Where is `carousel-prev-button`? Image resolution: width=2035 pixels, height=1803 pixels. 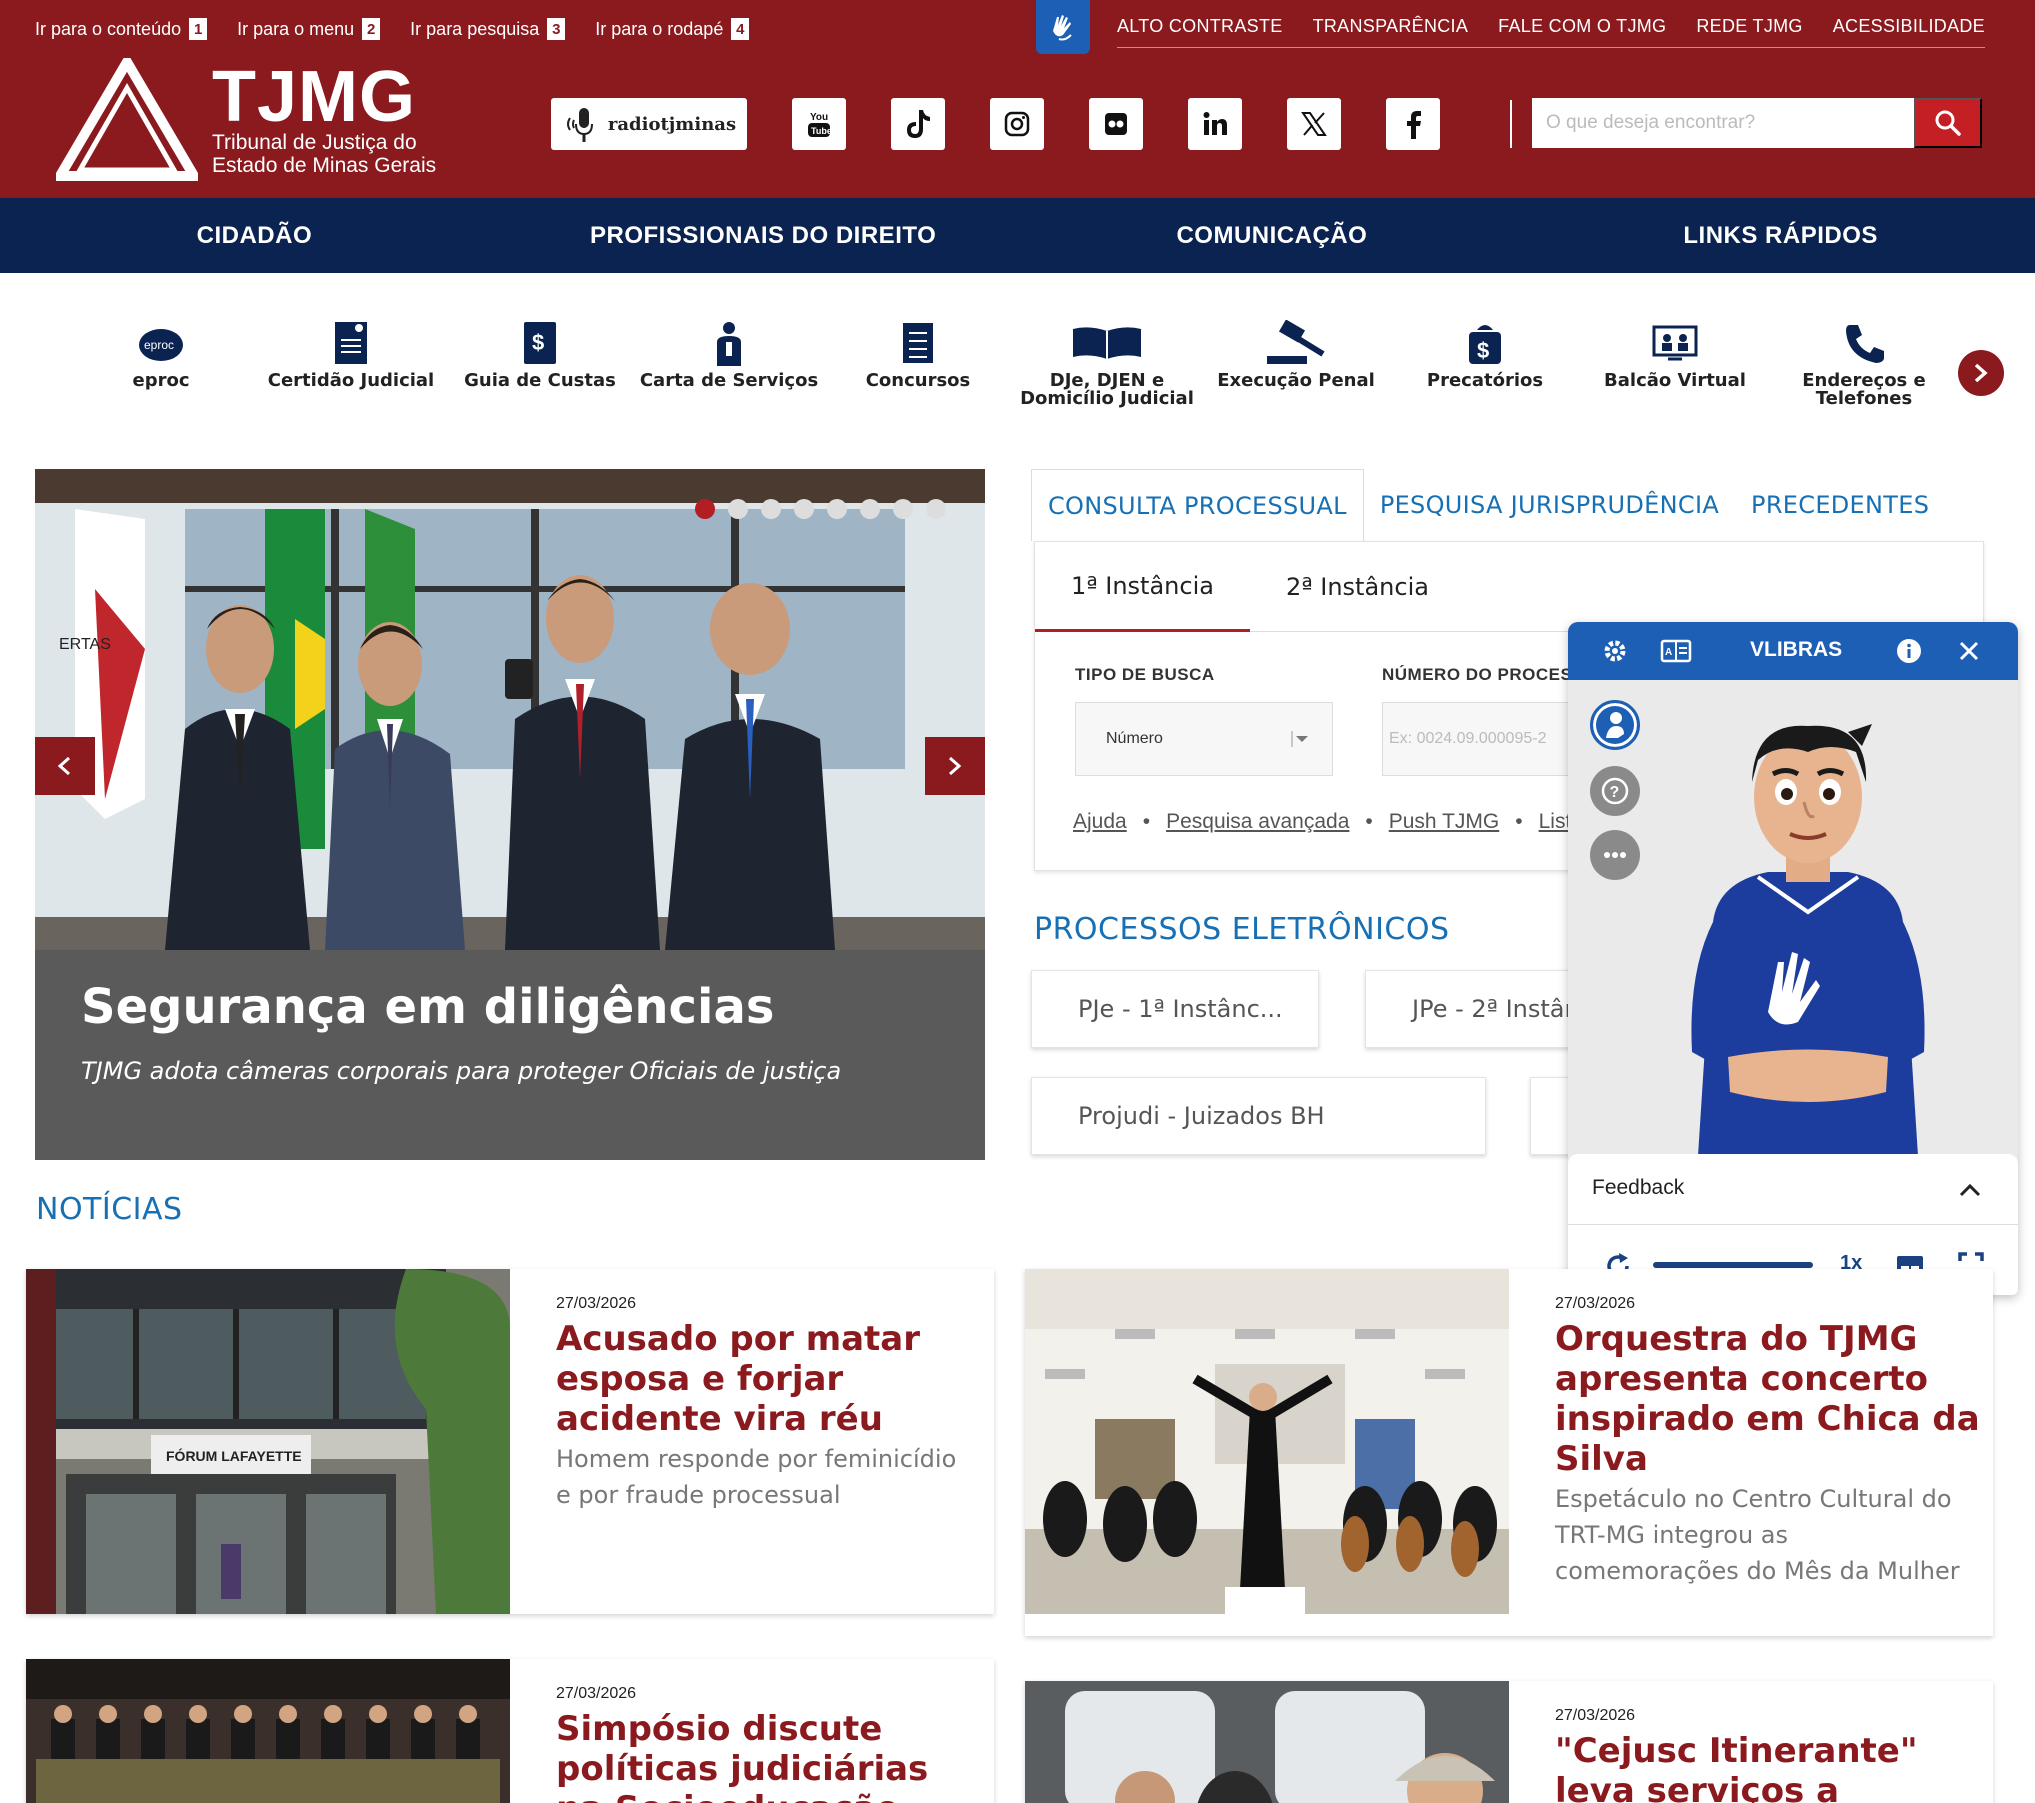 carousel-prev-button is located at coordinates (65, 766).